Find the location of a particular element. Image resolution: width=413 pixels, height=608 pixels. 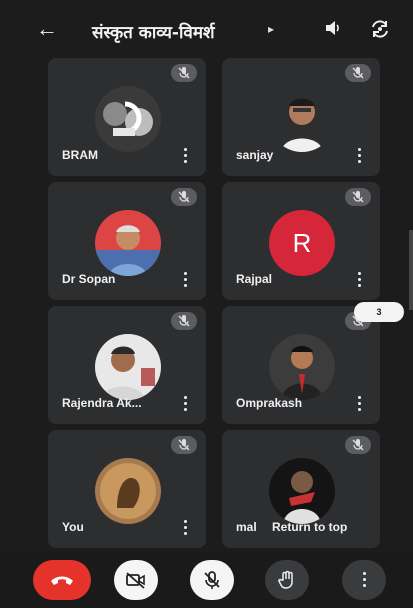

phone-hangup-icon is located at coordinates (62, 580).